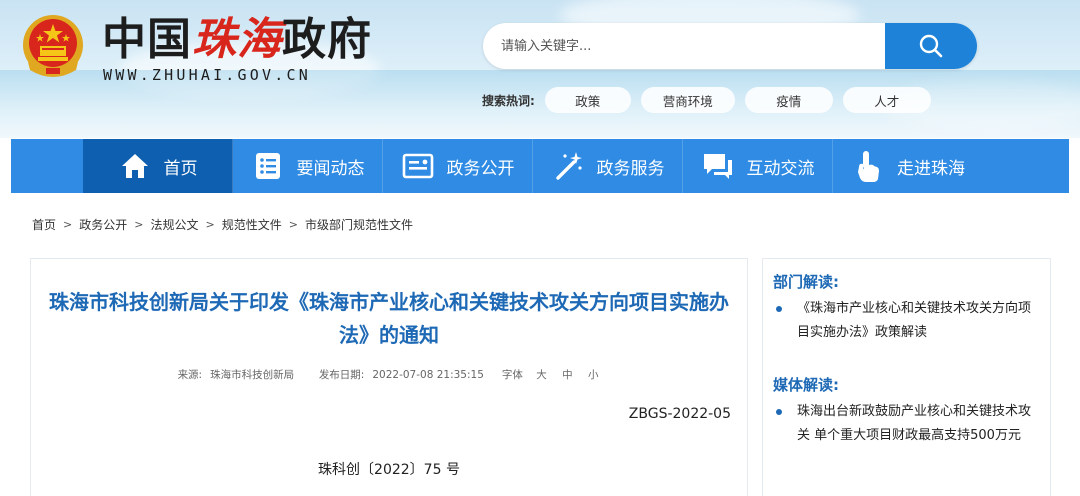  What do you see at coordinates (190, 375) in the screenshot?
I see `source-label: 来源:` at bounding box center [190, 375].